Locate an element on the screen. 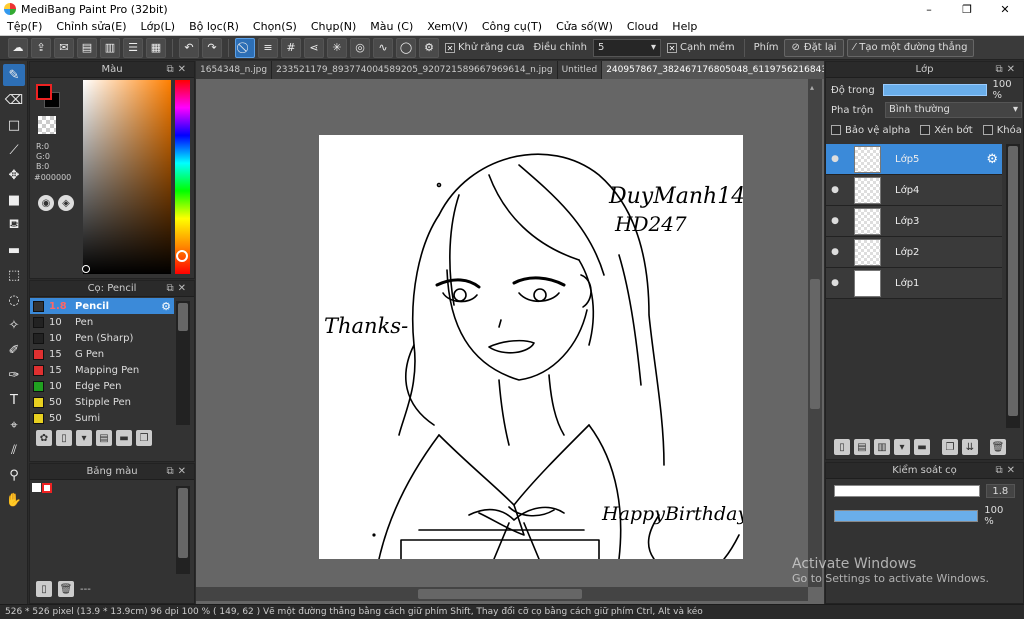 This screenshot has height=619, width=1024. add-brush-icon: ✿ is located at coordinates (44, 438).